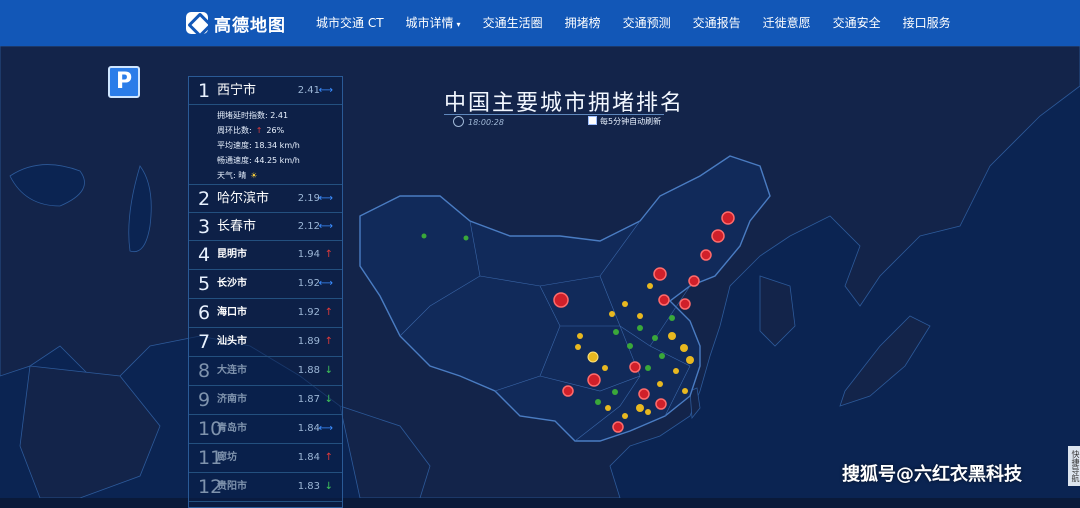 This screenshot has width=1080, height=508. I want to click on quick-nav-tab: 快捷导航, so click(1074, 466).